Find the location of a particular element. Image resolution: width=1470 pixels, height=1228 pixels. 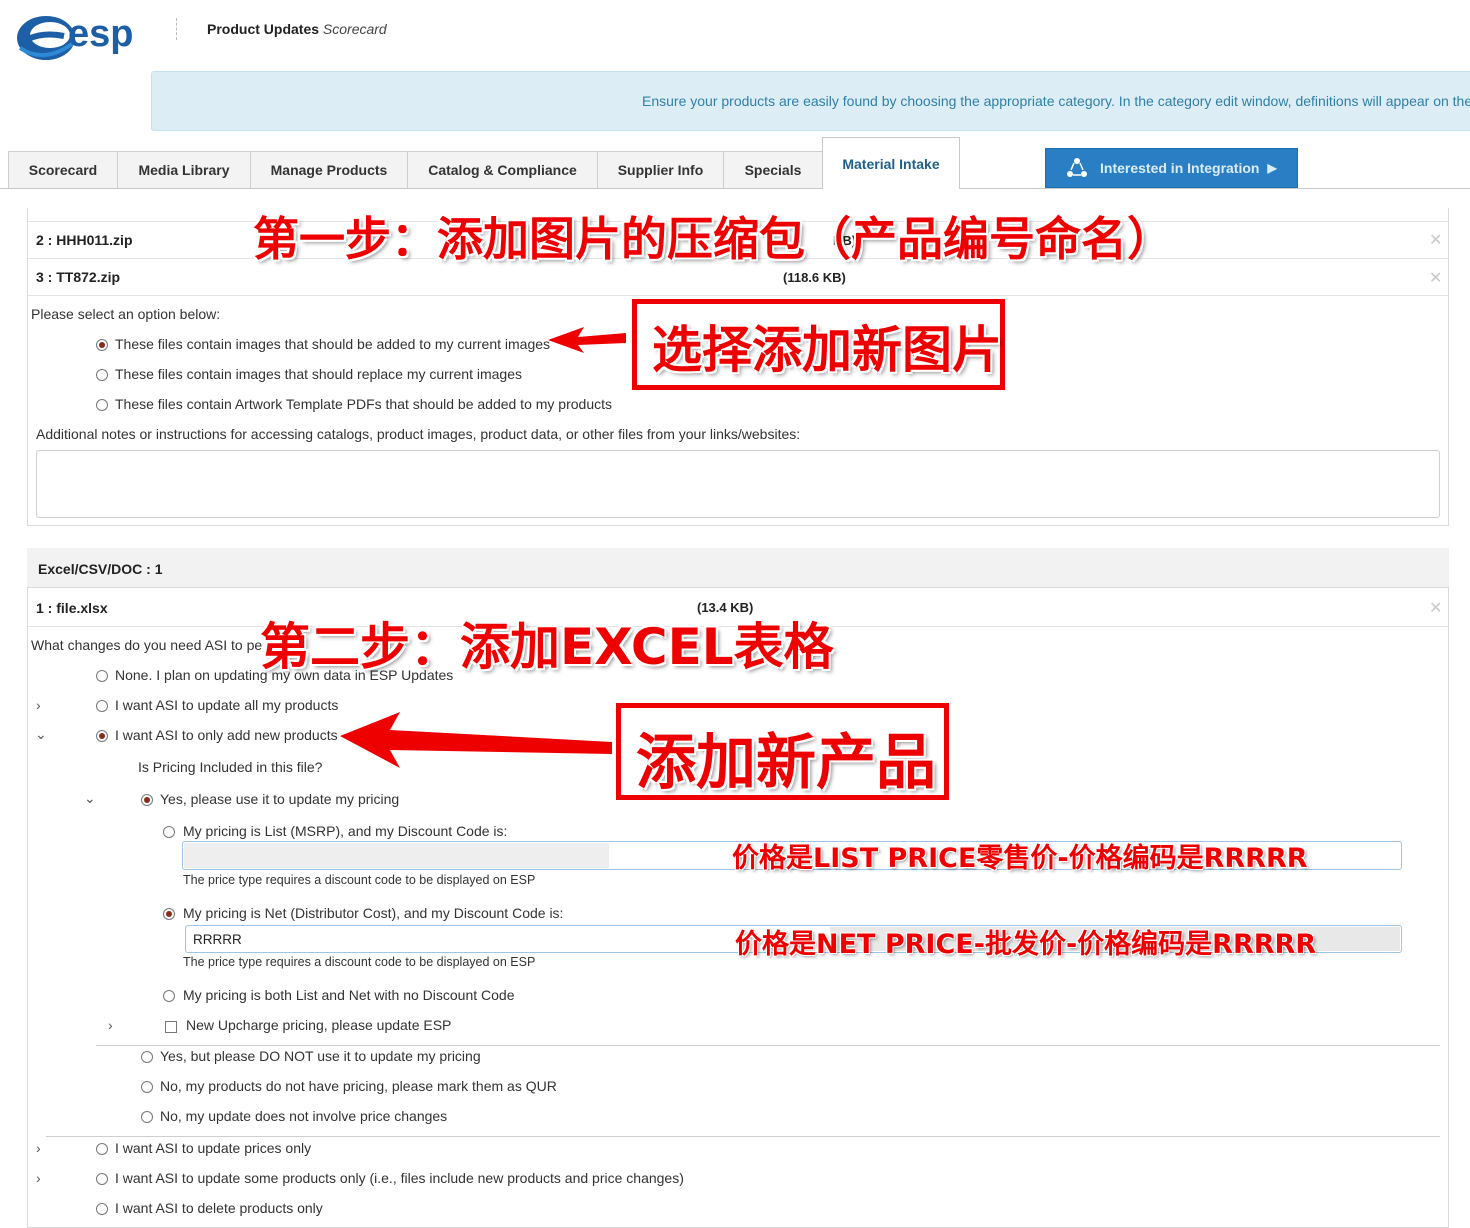

file-size: (118.6 KB) is located at coordinates (814, 277).